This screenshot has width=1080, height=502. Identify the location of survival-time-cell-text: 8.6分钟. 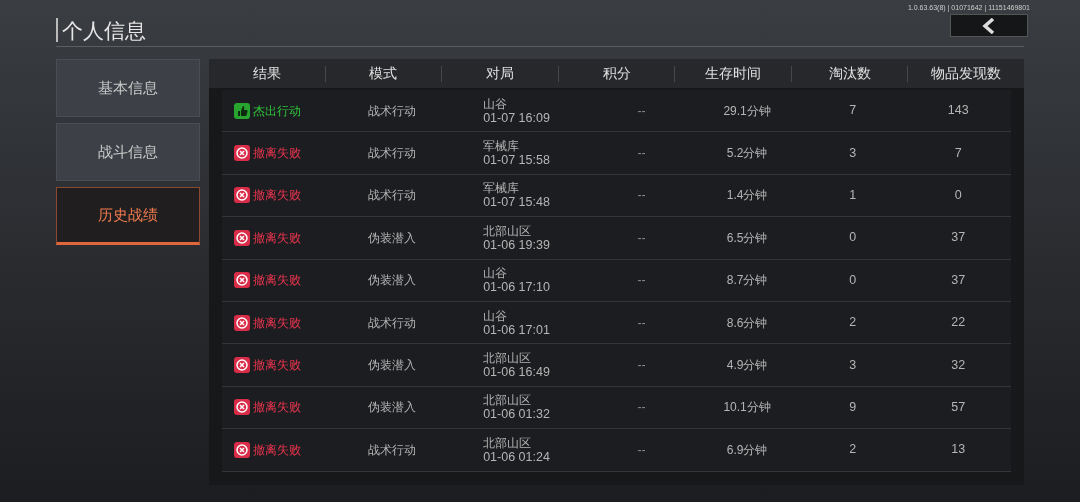
(747, 323).